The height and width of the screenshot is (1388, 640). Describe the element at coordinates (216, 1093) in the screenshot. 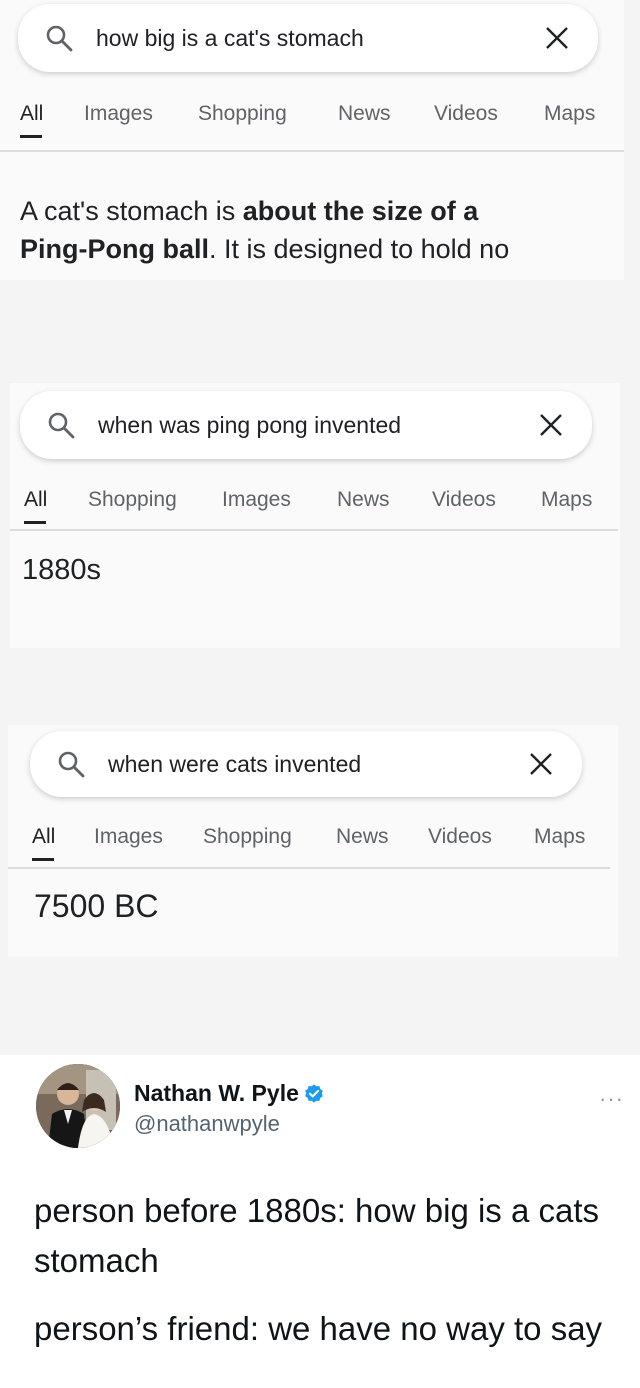

I see `display-name-text: Nathan W. Pyle` at that location.